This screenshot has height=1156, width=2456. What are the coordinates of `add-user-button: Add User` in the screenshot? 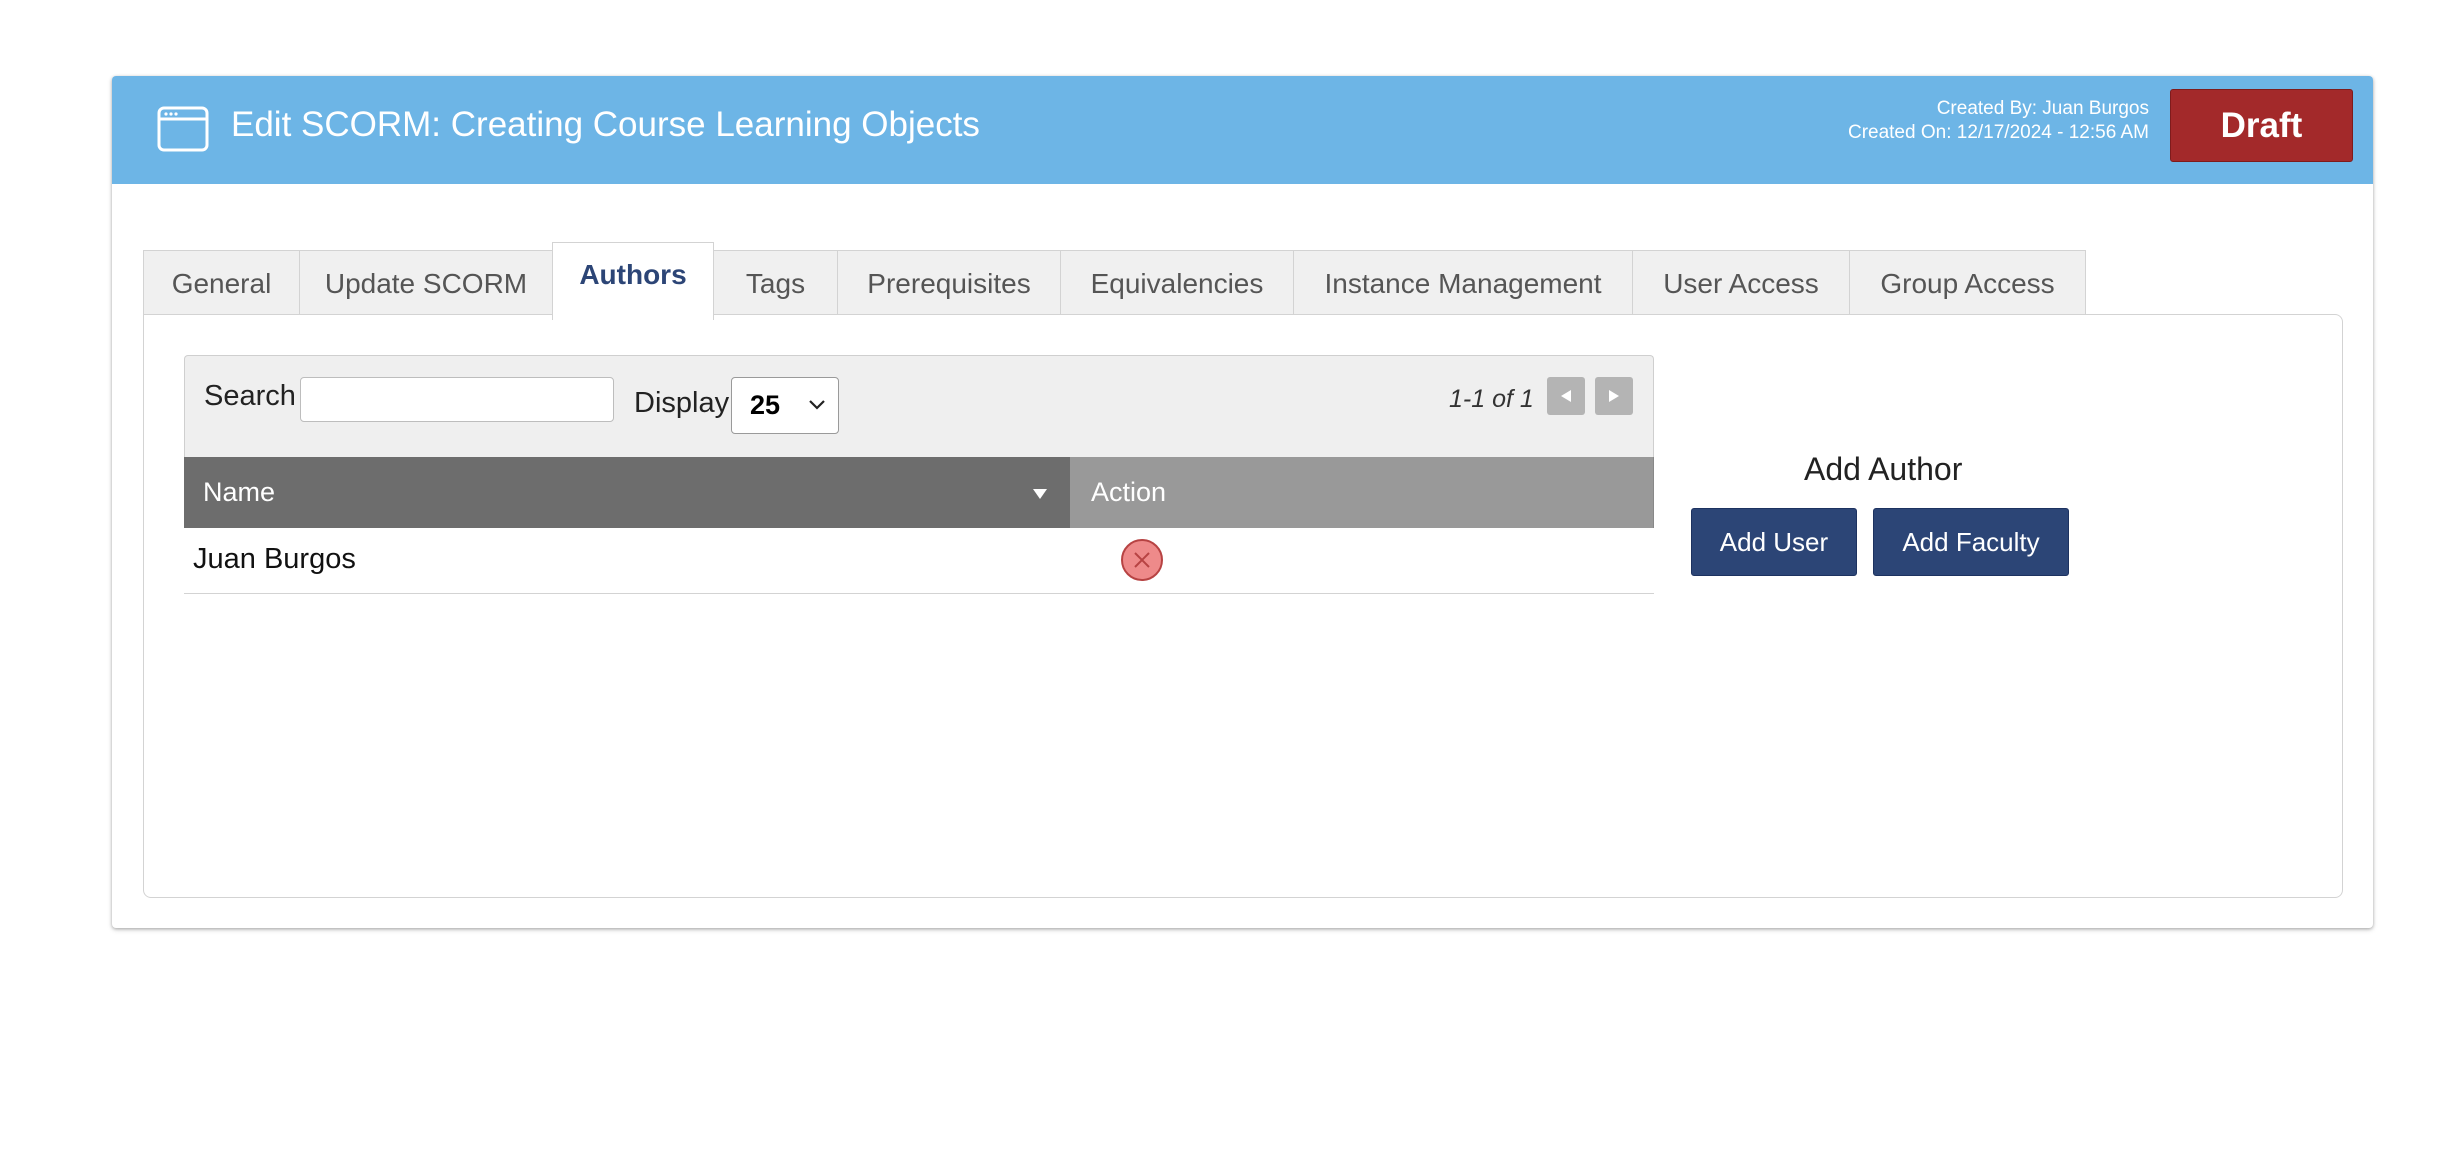 It's located at (1774, 542).